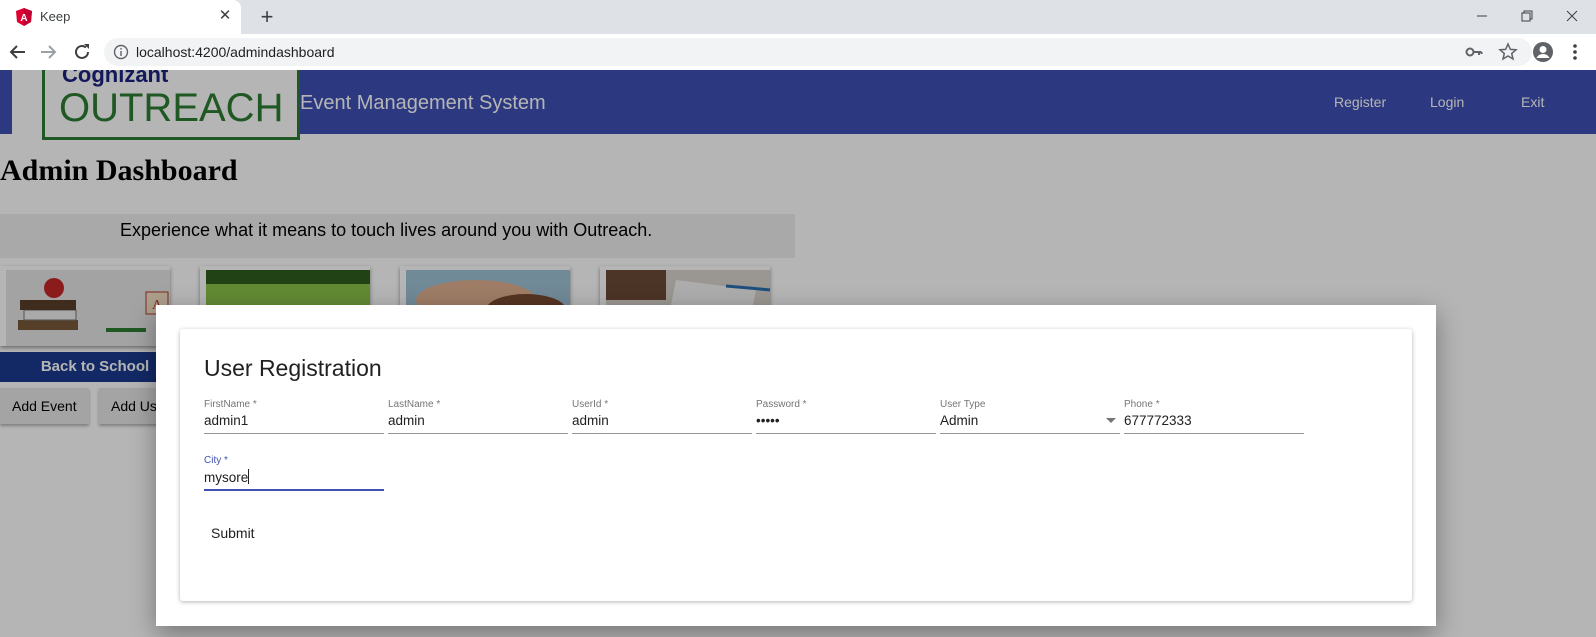 The width and height of the screenshot is (1596, 637). Describe the element at coordinates (1158, 420) in the screenshot. I see `phone-input: 677772333` at that location.